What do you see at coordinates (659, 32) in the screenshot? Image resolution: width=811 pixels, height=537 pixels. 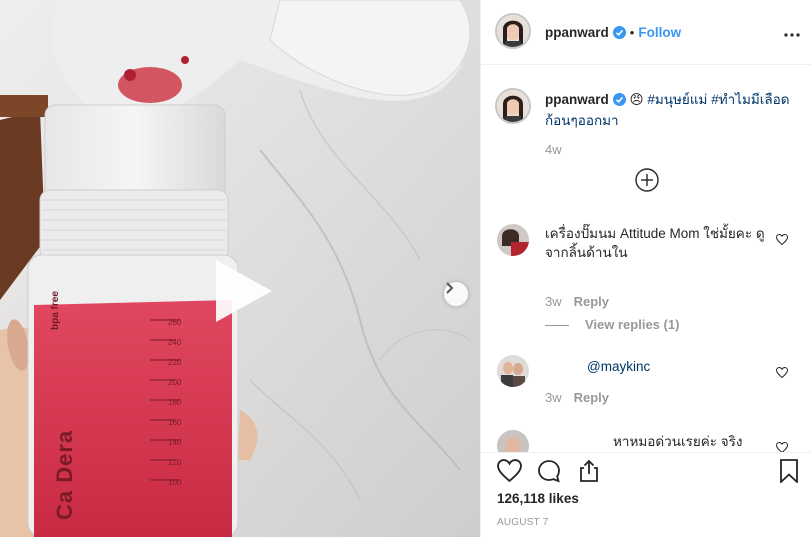 I see `follow-button: Follow` at bounding box center [659, 32].